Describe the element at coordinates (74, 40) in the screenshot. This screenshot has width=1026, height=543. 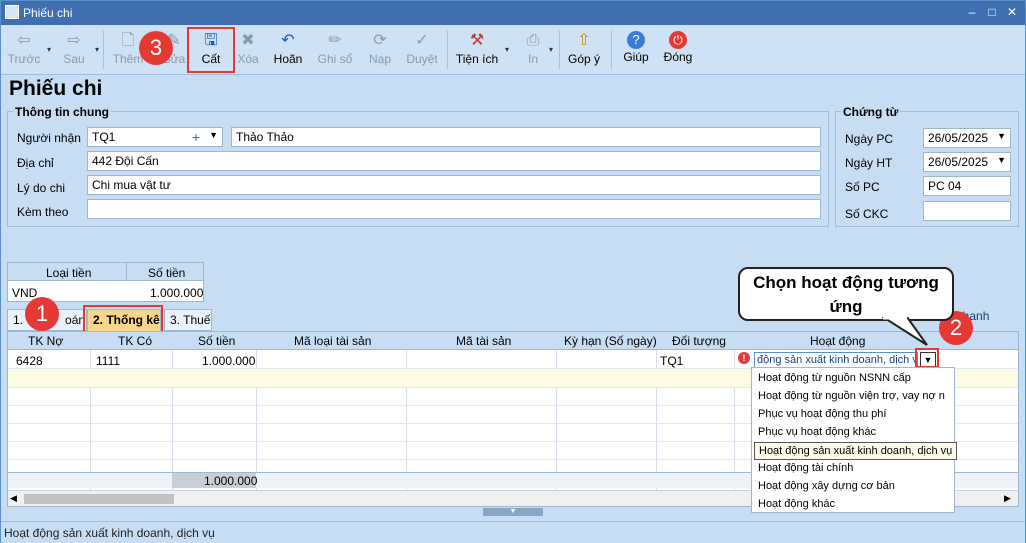
I see `arrow-right-icon: ⇨` at that location.